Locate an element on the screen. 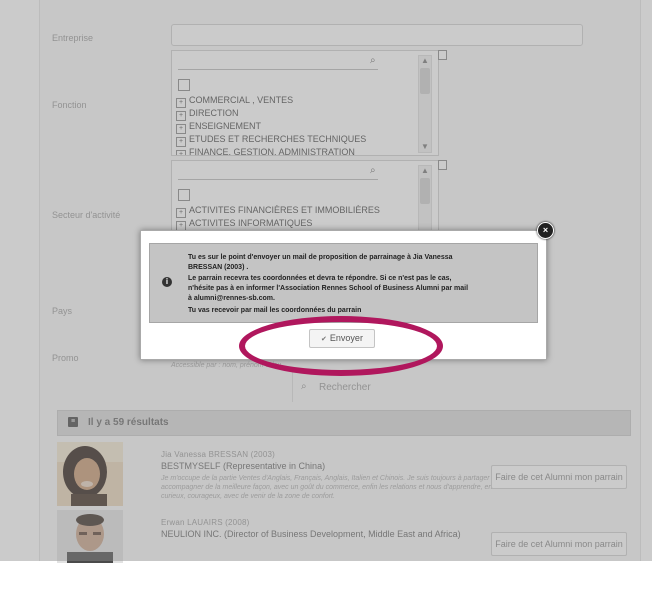  check-icon: ✔ is located at coordinates (324, 339).